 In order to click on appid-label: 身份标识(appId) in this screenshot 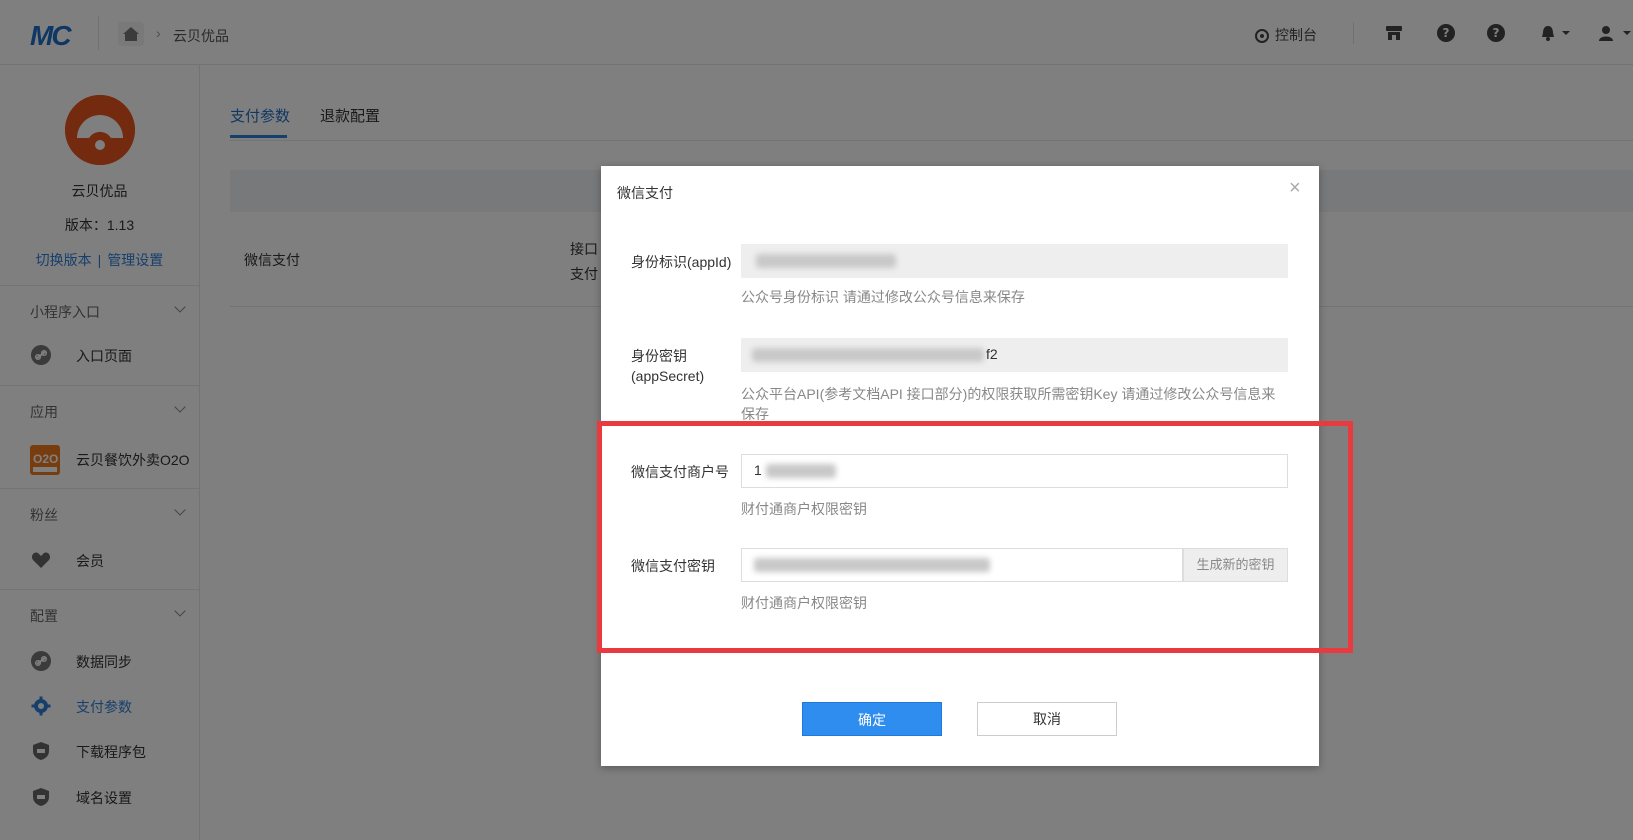, I will do `click(681, 262)`.